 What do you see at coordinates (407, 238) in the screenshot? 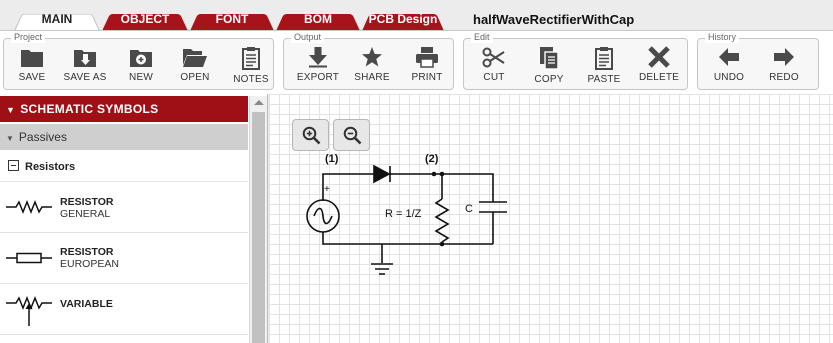
I see `wire-bottom` at bounding box center [407, 238].